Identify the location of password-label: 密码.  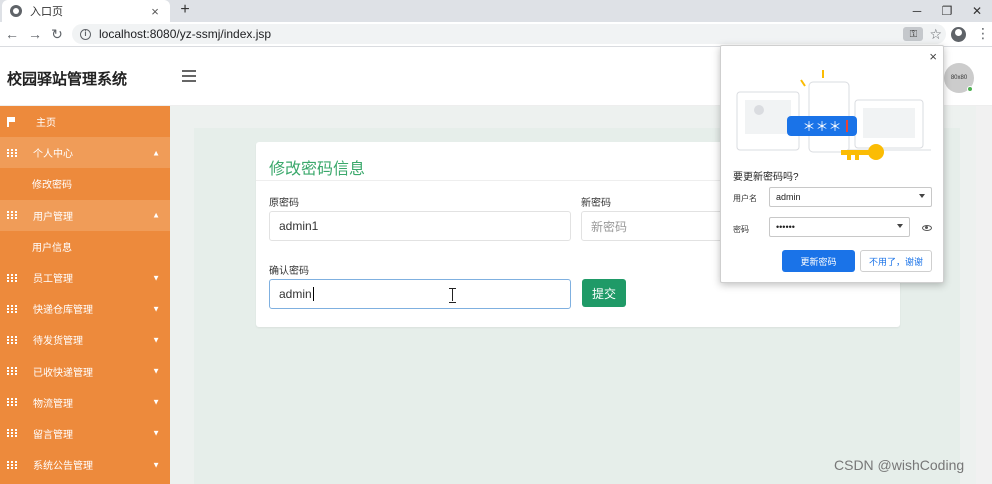
(741, 229).